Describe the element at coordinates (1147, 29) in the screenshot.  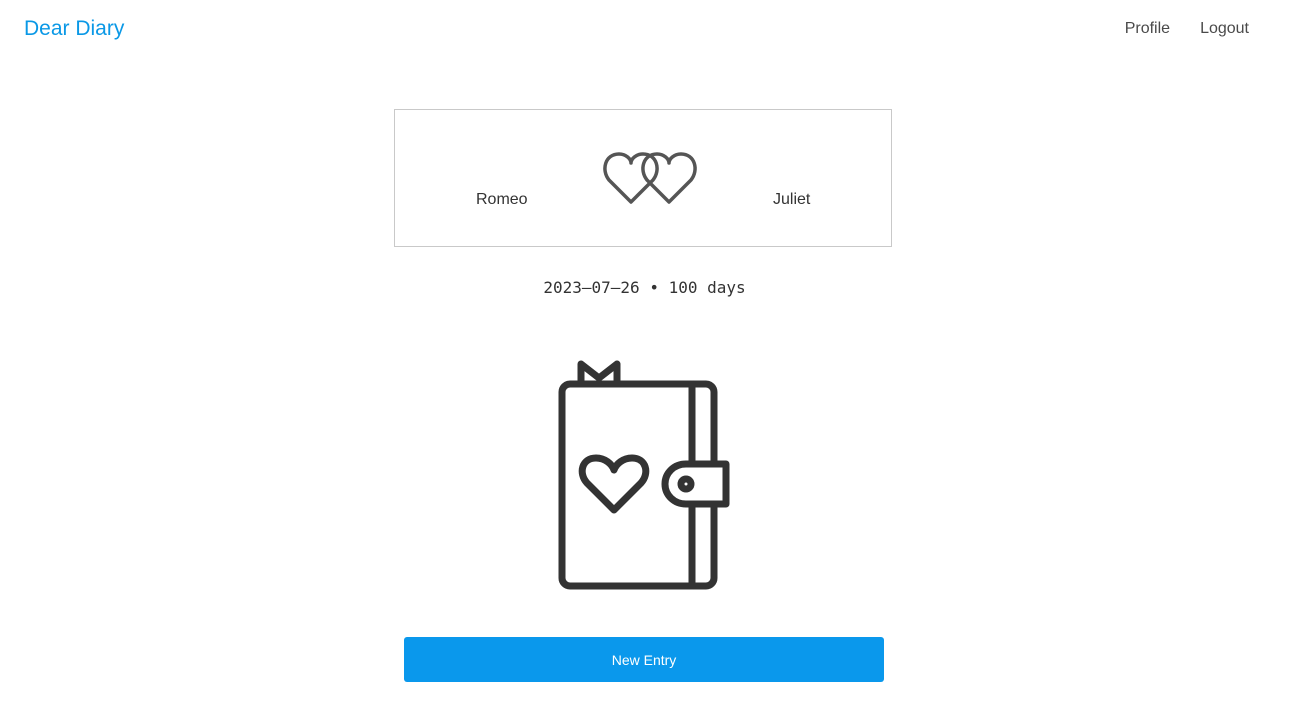
I see `nav-profile-link: Profile` at that location.